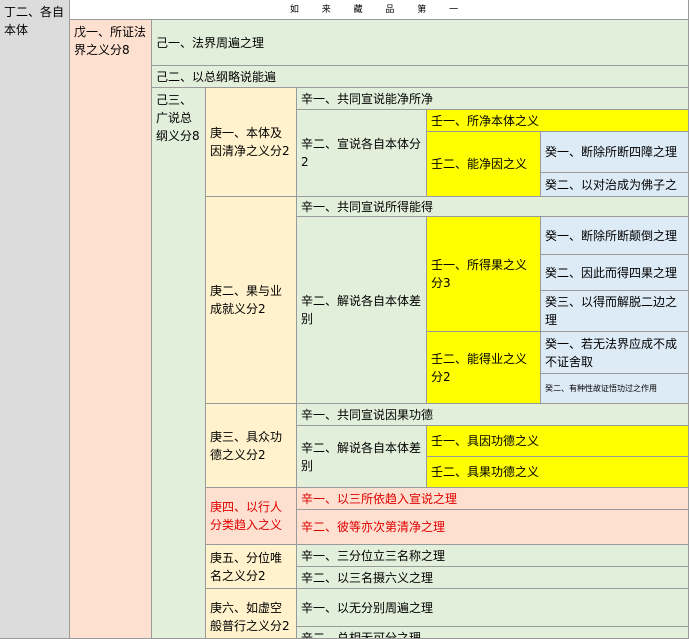 The height and width of the screenshot is (639, 689). What do you see at coordinates (493, 207) in the screenshot?
I see `cell-geng2-xin1: 辛一、共同宣说所得能得` at bounding box center [493, 207].